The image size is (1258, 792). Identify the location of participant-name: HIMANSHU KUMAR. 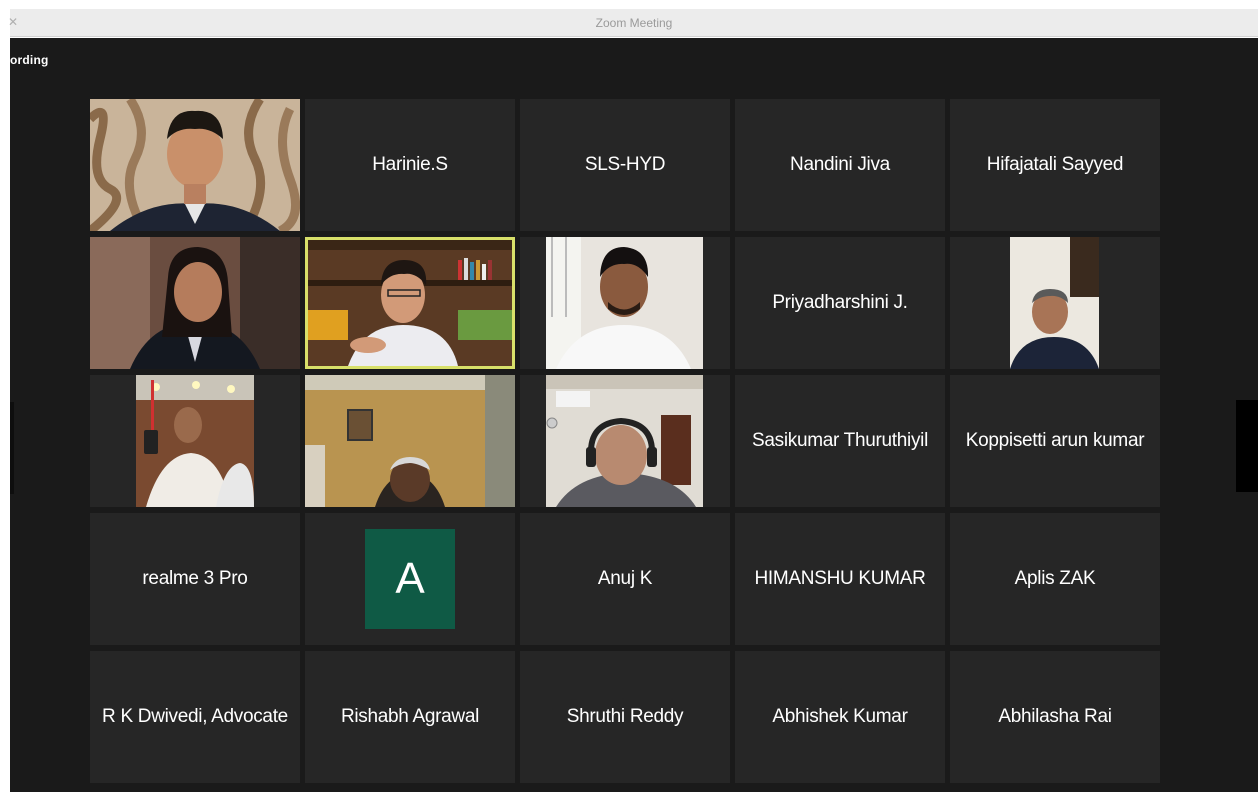
(840, 578).